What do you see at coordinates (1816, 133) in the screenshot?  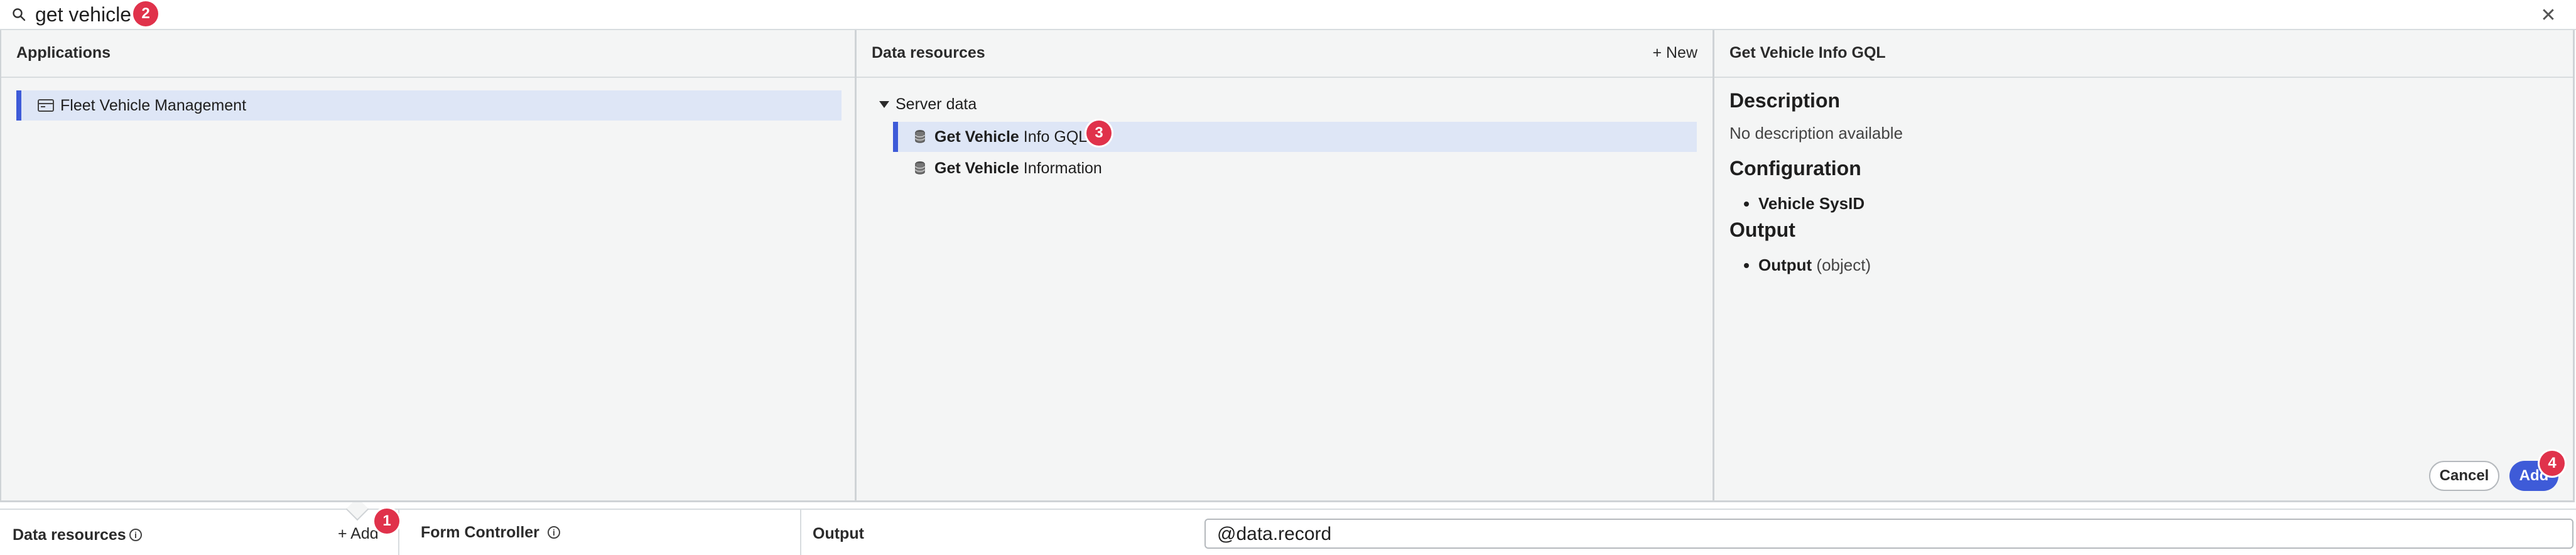 I see `description-text: No description available` at bounding box center [1816, 133].